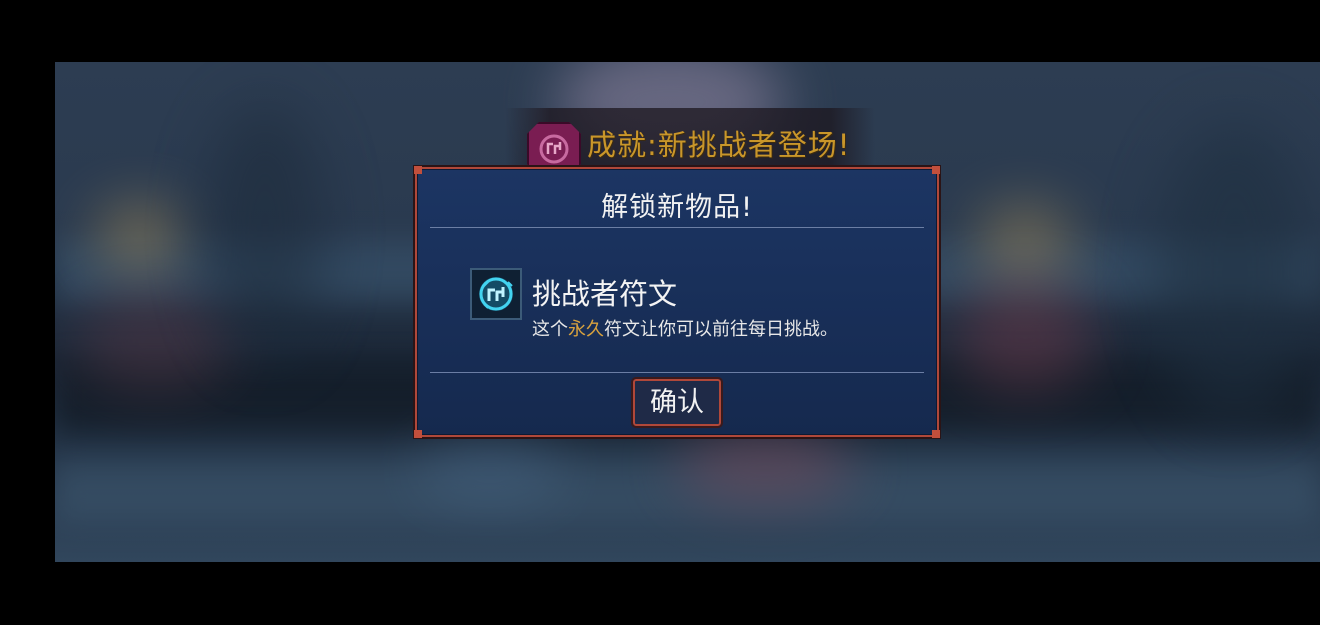 The width and height of the screenshot is (1320, 625). What do you see at coordinates (586, 329) in the screenshot?
I see `desc-highlight: 永久` at bounding box center [586, 329].